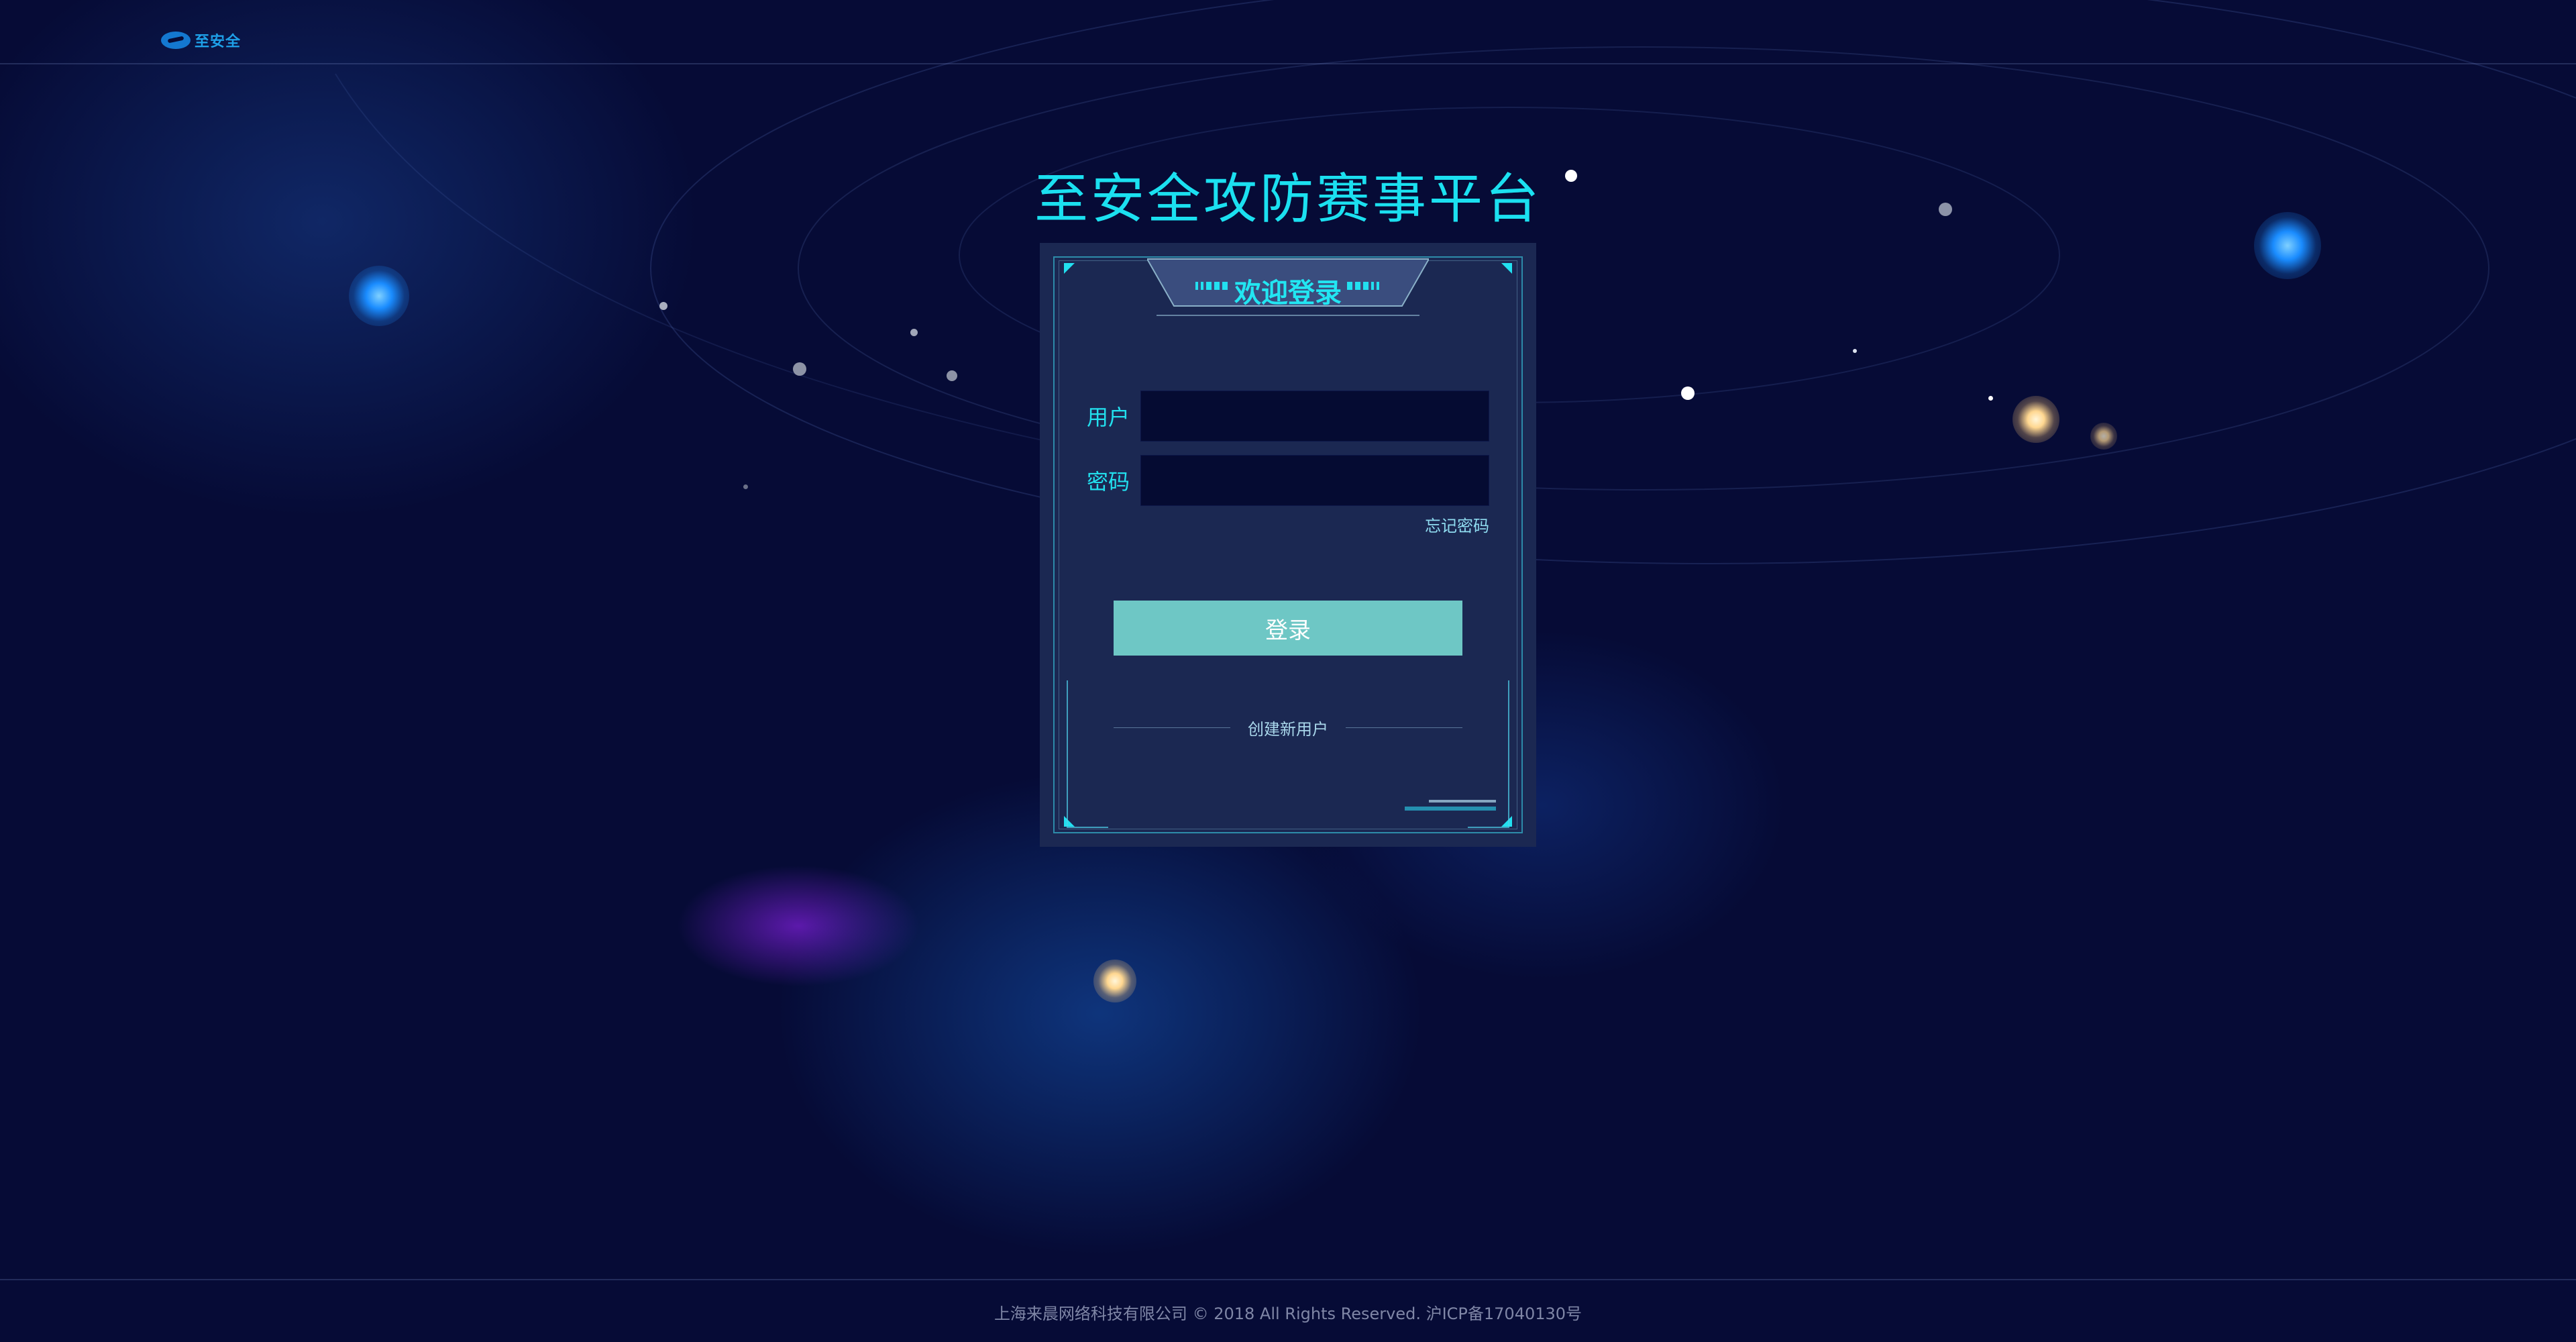 The image size is (2576, 1342). Describe the element at coordinates (1288, 199) in the screenshot. I see `page-title: 至安全攻防赛事平台` at that location.